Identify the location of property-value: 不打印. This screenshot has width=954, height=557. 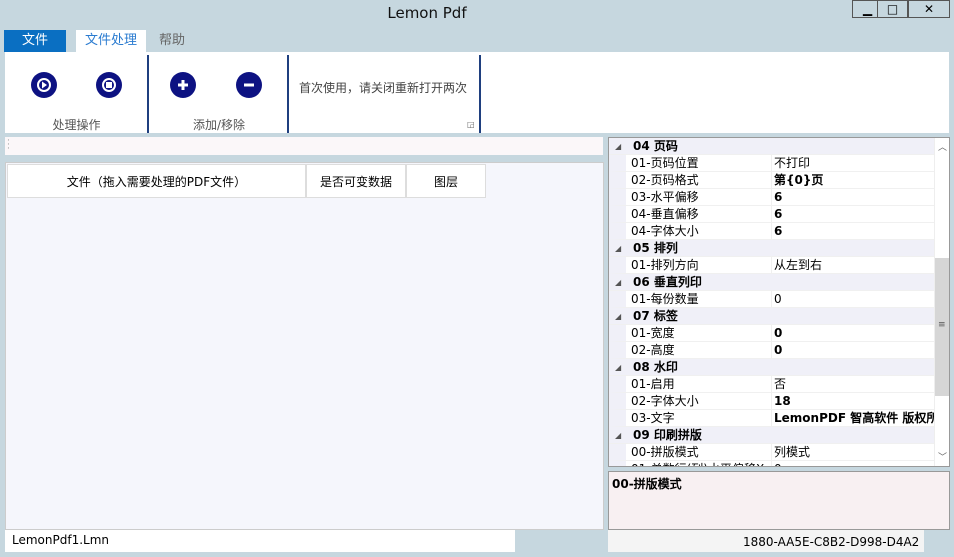
(852, 163).